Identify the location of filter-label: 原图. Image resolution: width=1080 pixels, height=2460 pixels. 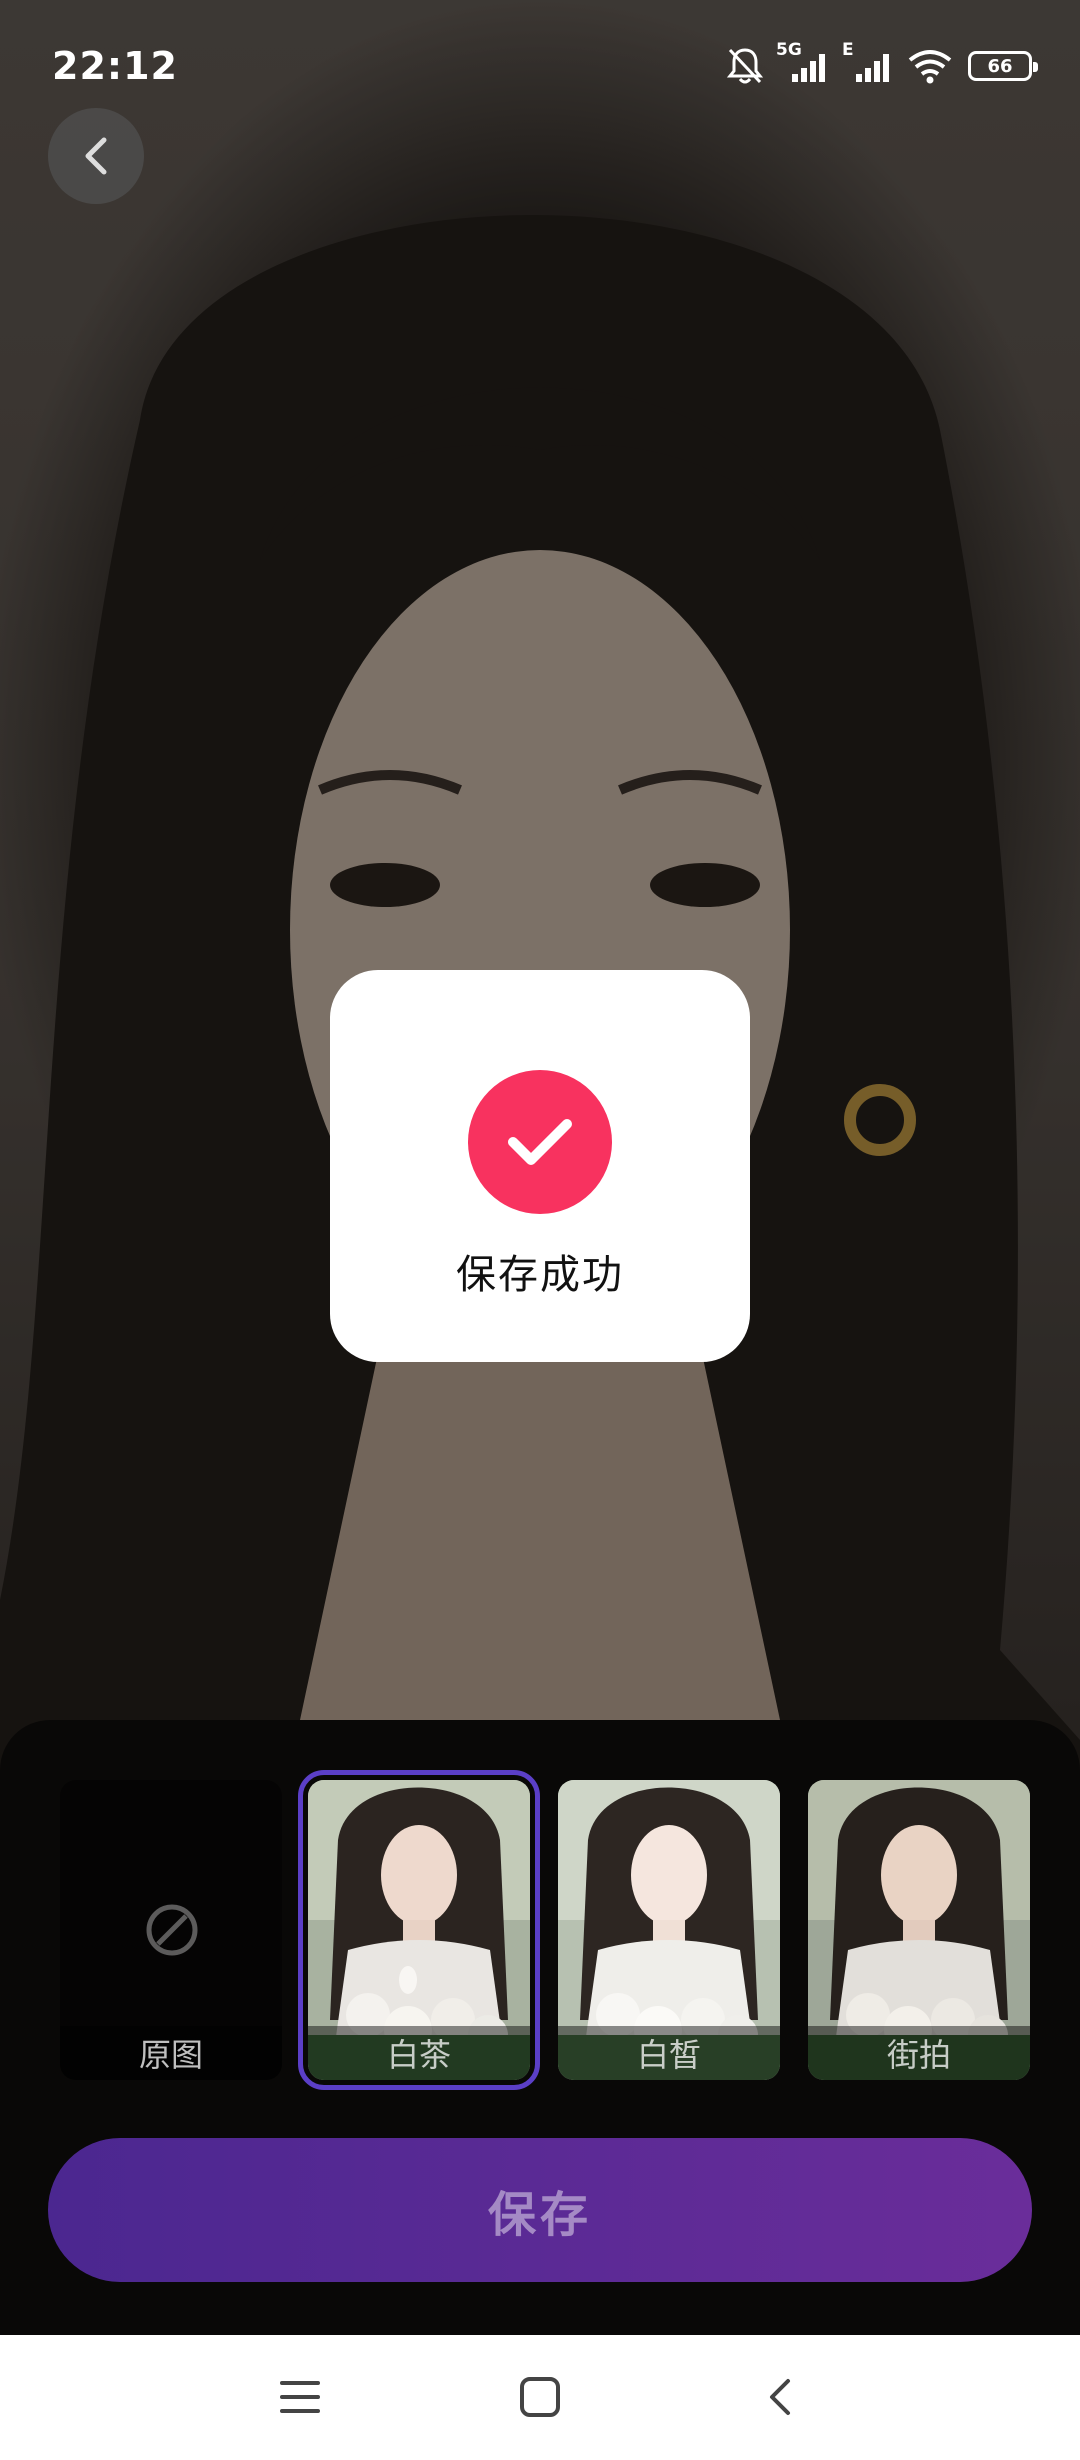
(171, 2053).